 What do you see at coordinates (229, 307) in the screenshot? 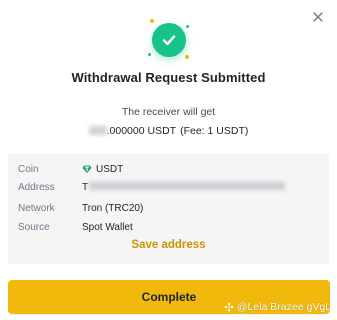
I see `binance-logo-icon` at bounding box center [229, 307].